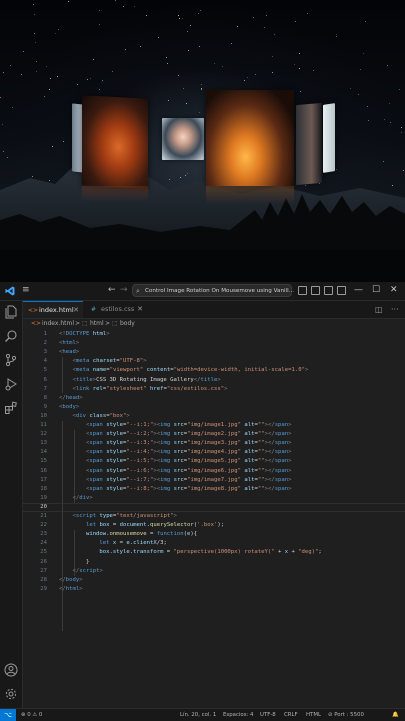 The height and width of the screenshot is (721, 405). I want to click on back-button: ←, so click(112, 290).